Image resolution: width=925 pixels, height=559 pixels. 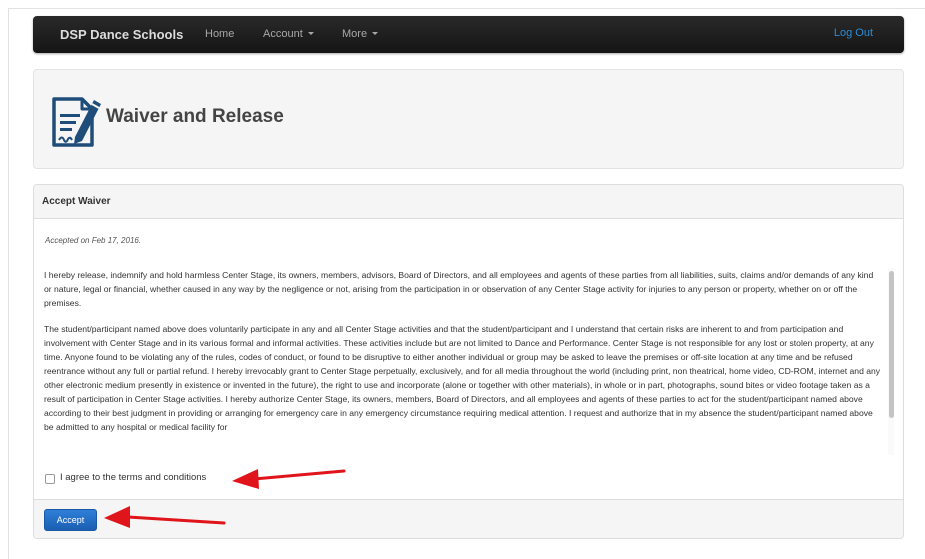 What do you see at coordinates (219, 34) in the screenshot?
I see `nav-home-link: Home` at bounding box center [219, 34].